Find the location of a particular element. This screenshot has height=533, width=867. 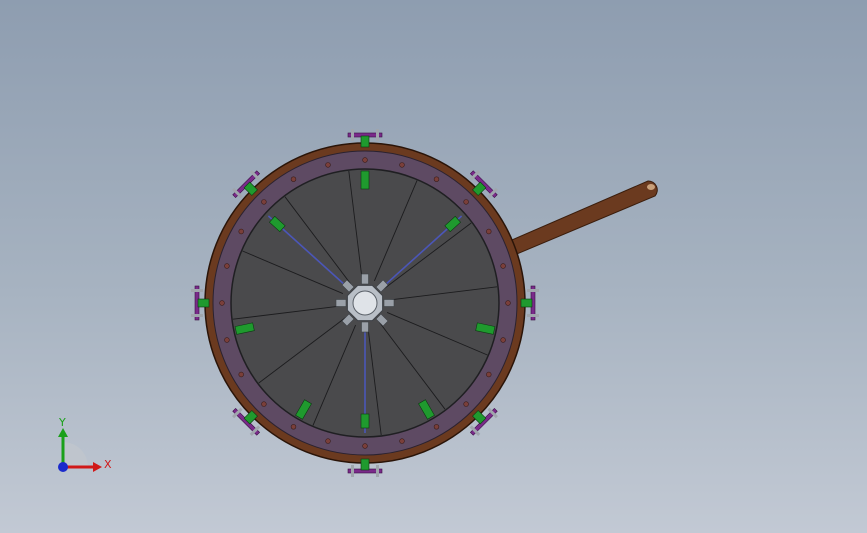

z-axis-dot is located at coordinates (63, 467).